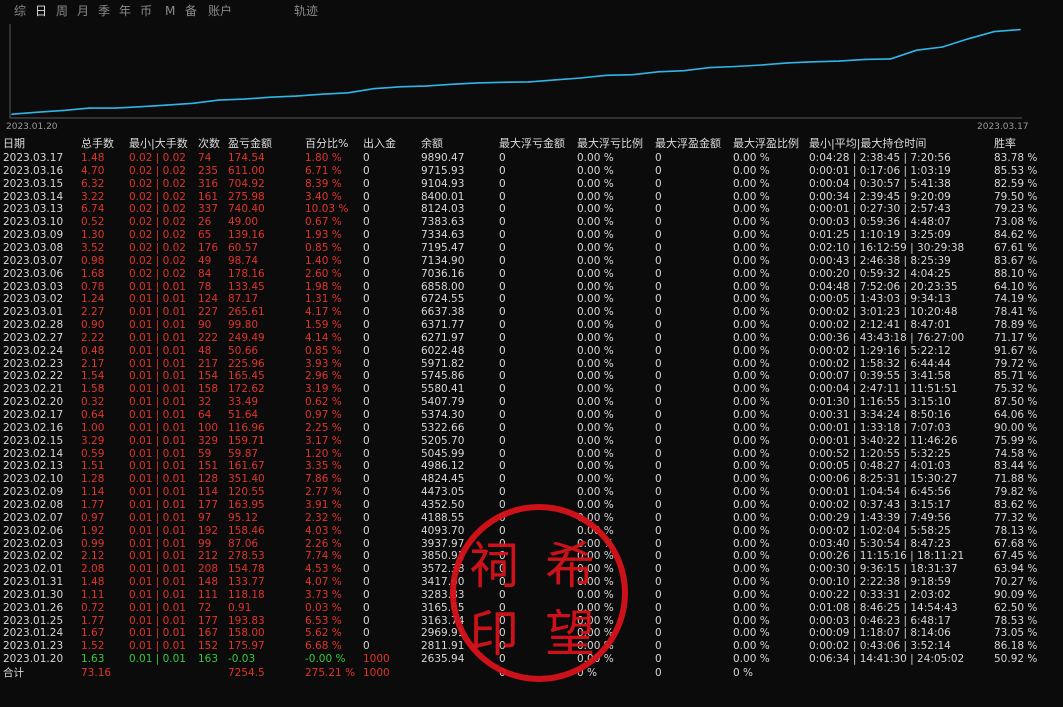 The image size is (1063, 707). Describe the element at coordinates (93, 453) in the screenshot. I see `table-cell: 0.59` at that location.